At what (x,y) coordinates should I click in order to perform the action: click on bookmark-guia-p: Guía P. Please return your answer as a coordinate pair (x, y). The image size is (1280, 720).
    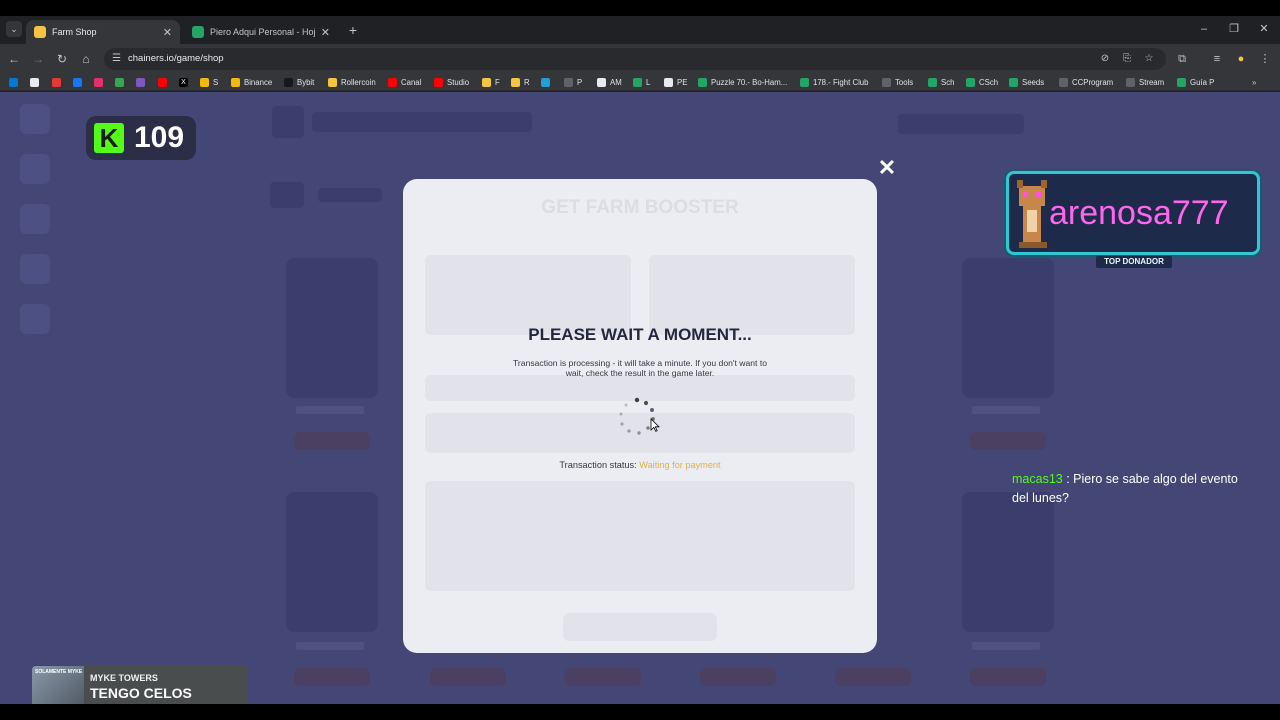
    Looking at the image, I should click on (1195, 82).